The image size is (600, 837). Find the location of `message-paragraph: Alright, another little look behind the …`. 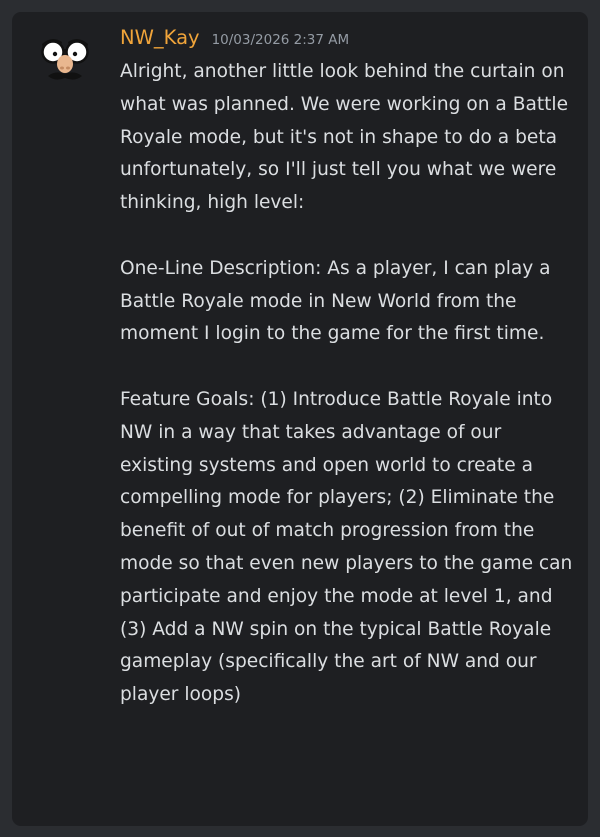

message-paragraph: Alright, another little look behind the … is located at coordinates (344, 137).